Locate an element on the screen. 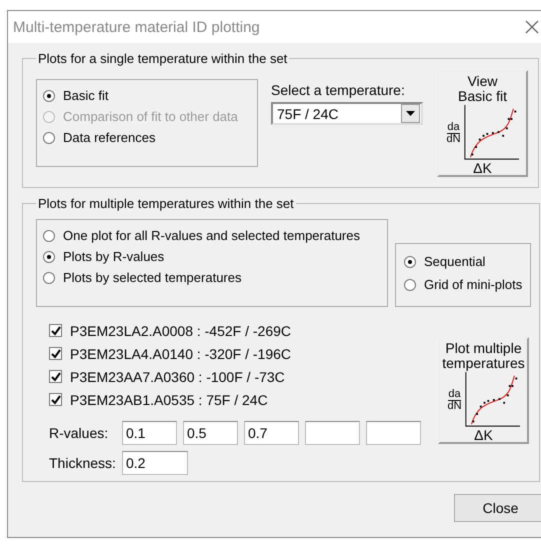  thickness-field: 0.2 is located at coordinates (155, 463).